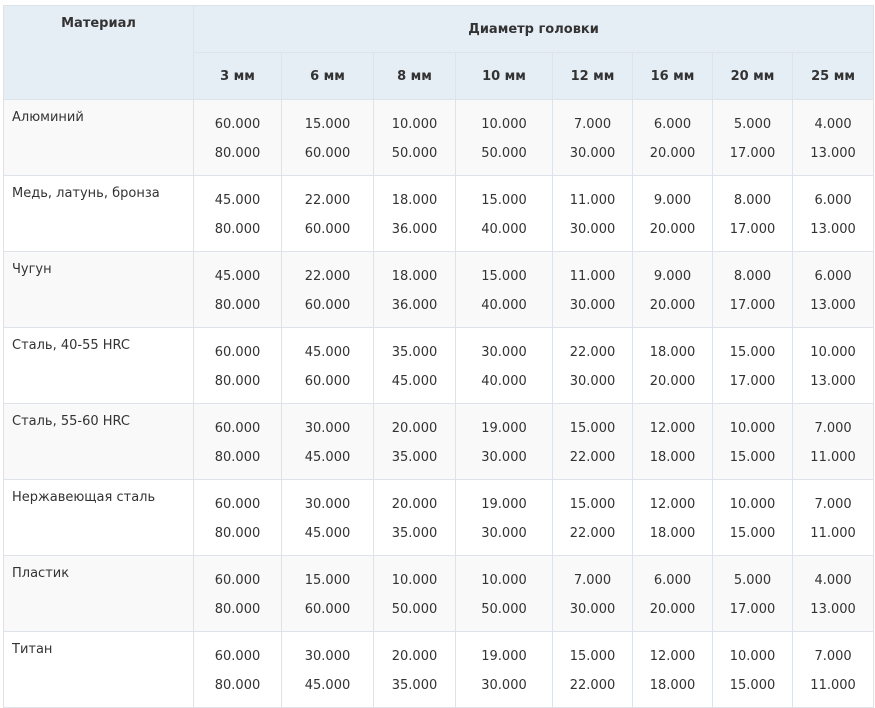  I want to click on max-value: 15.000, so click(752, 685).